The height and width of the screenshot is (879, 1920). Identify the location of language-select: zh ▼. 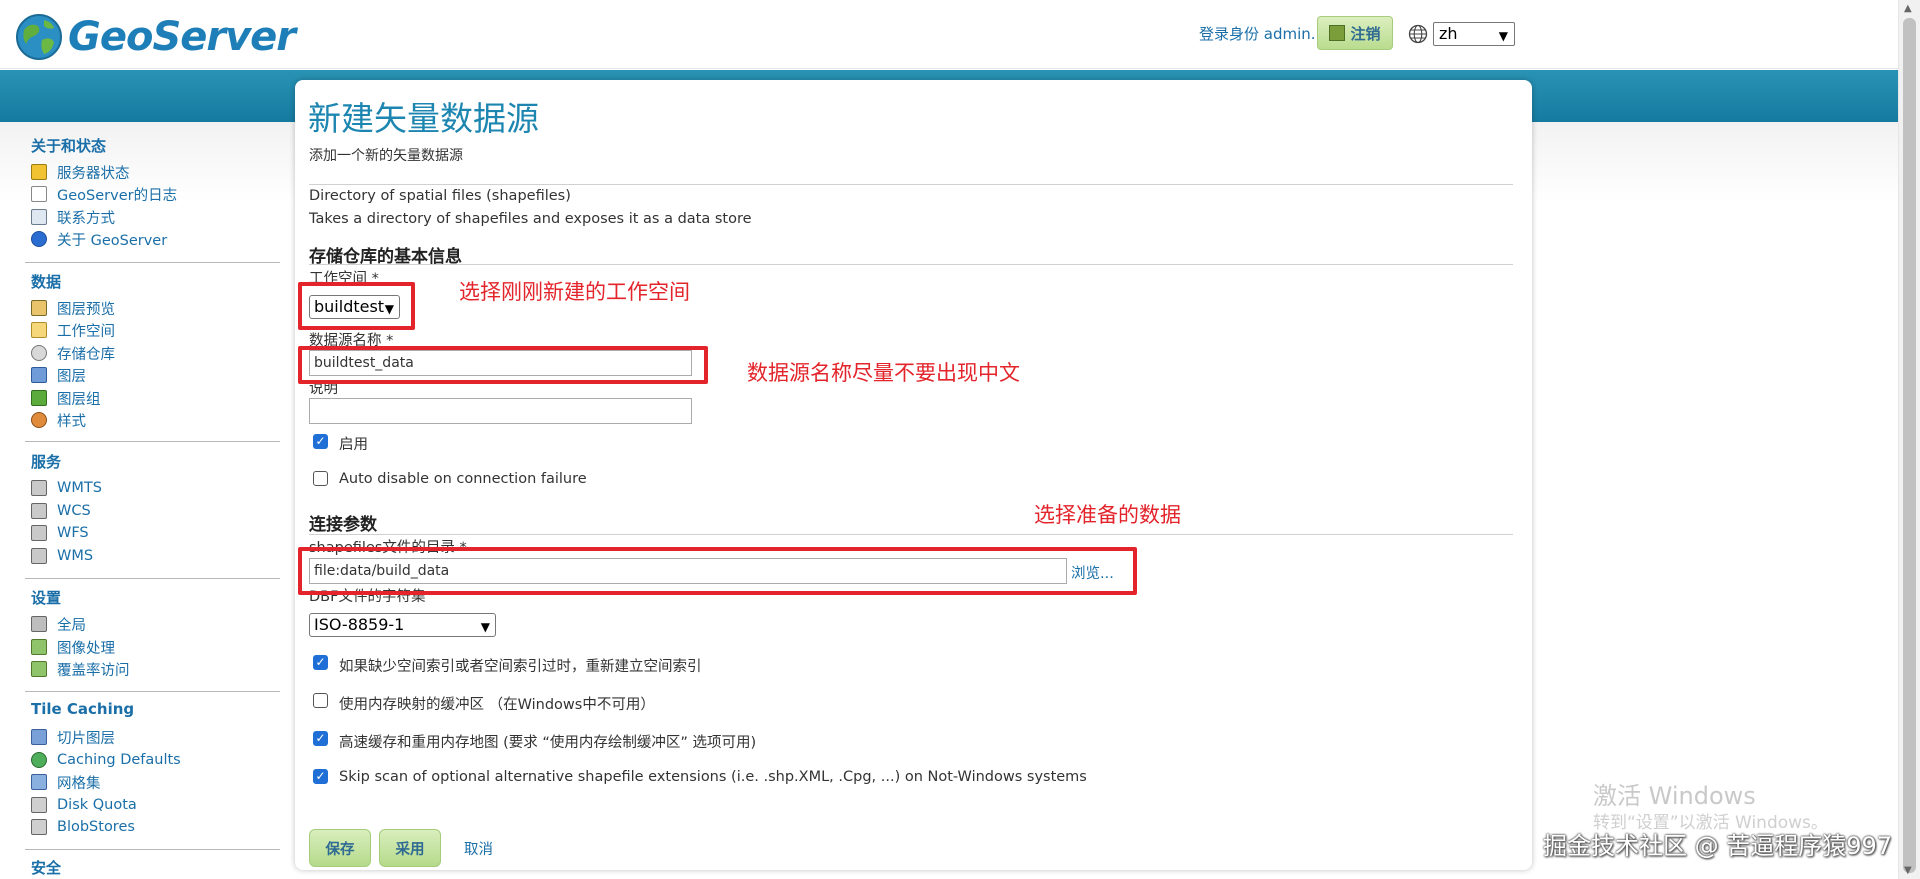
(1474, 34).